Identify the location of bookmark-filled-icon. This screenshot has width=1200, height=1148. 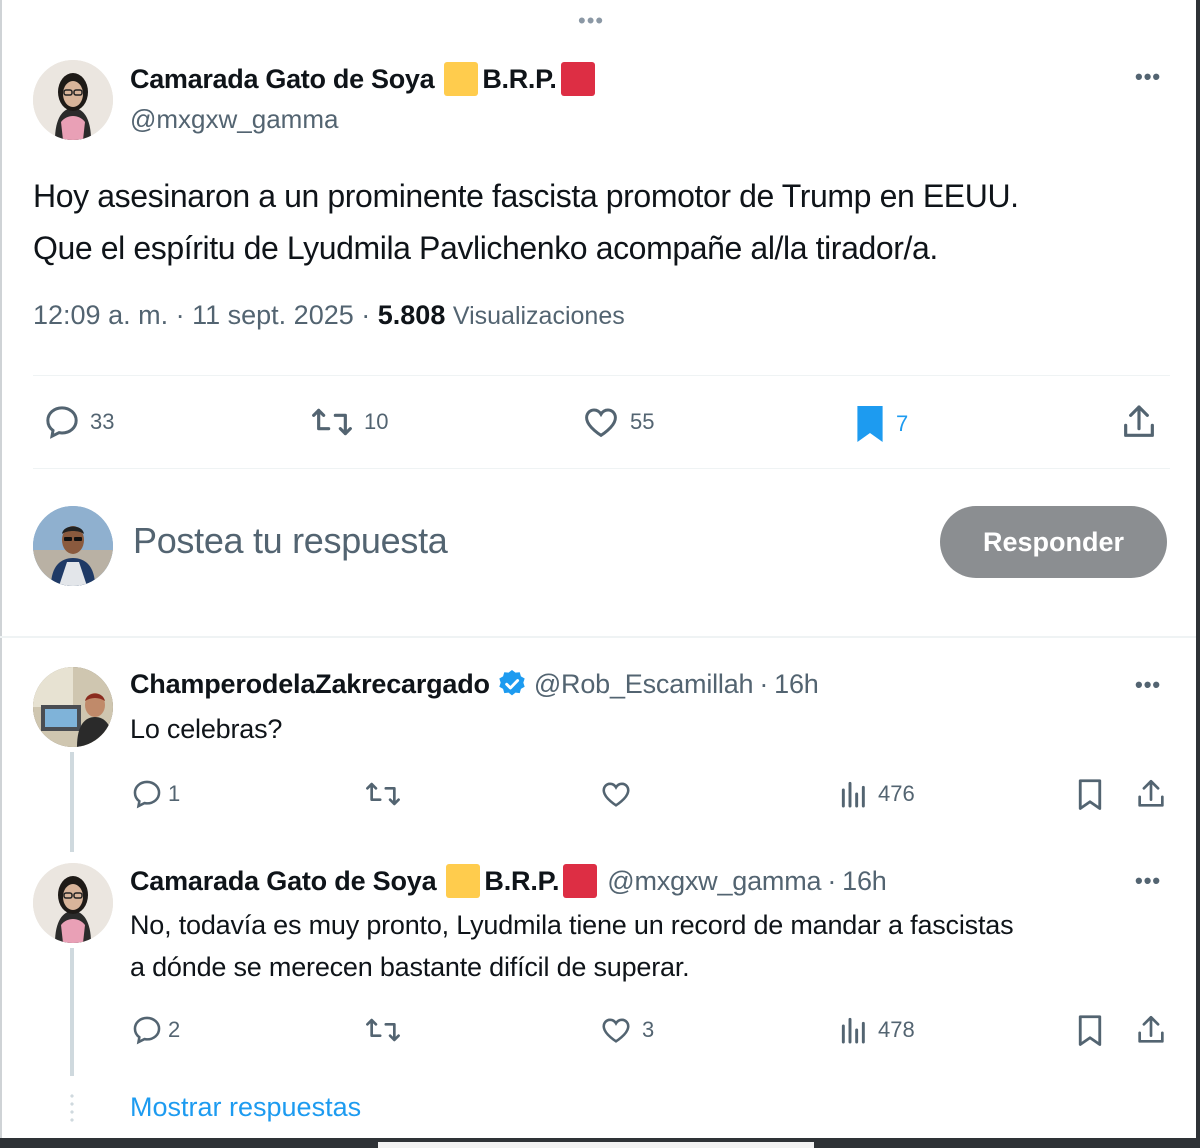
(870, 424).